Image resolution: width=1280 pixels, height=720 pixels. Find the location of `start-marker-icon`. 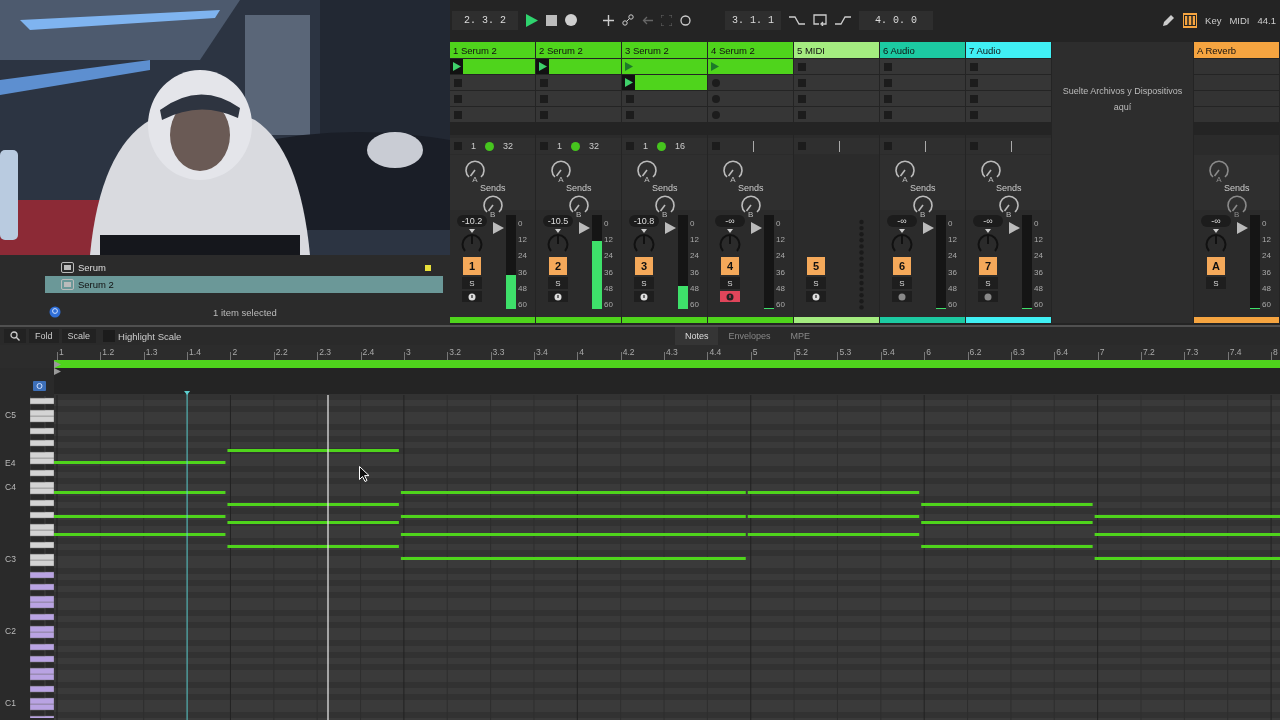

start-marker-icon is located at coordinates (57, 368).